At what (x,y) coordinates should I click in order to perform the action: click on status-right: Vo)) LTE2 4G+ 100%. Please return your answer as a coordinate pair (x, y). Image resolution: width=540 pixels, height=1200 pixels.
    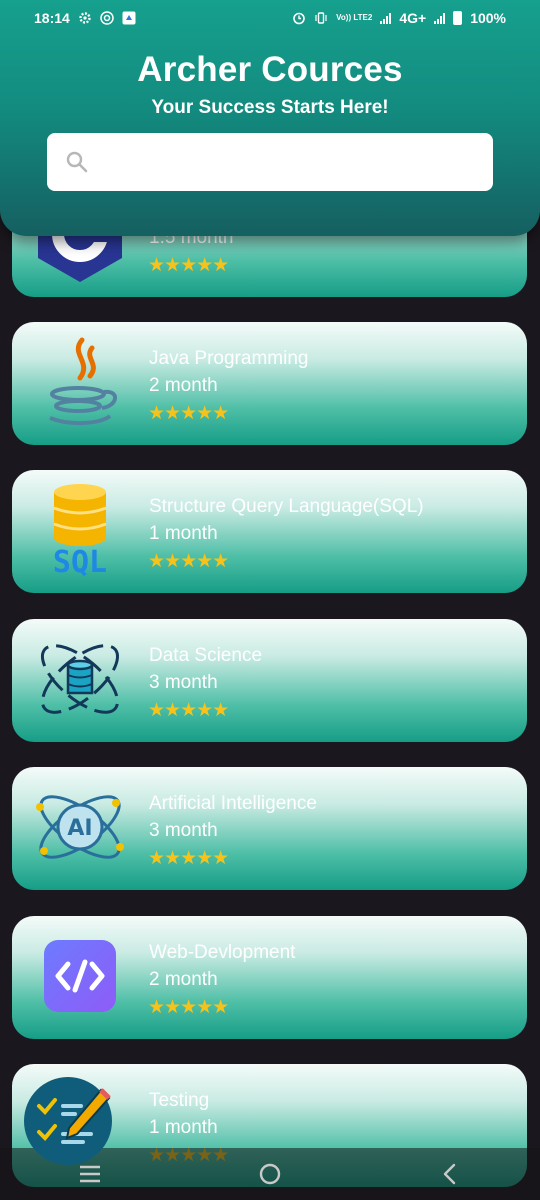
    Looking at the image, I should click on (399, 18).